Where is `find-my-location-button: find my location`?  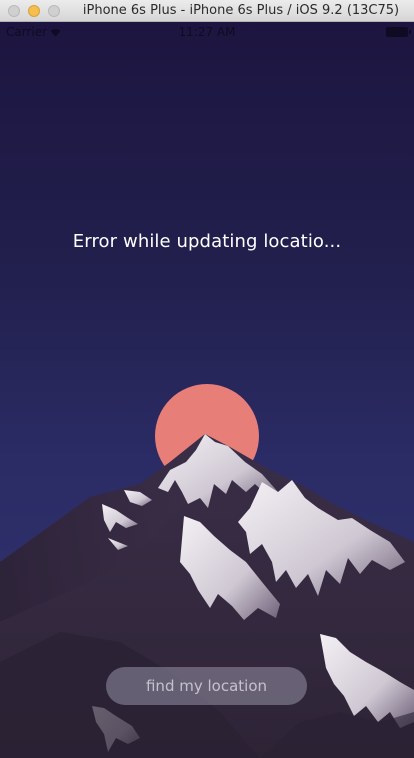 find-my-location-button: find my location is located at coordinates (206, 686).